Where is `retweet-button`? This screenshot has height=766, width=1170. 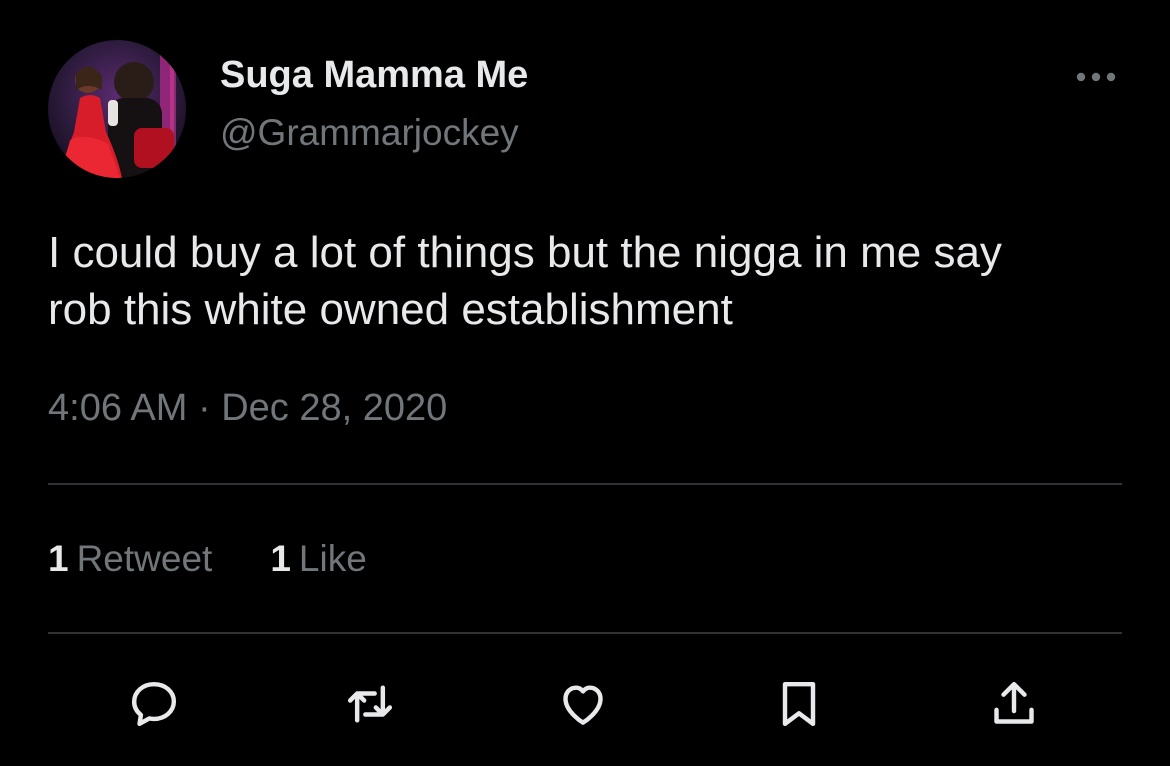
retweet-button is located at coordinates (370, 704).